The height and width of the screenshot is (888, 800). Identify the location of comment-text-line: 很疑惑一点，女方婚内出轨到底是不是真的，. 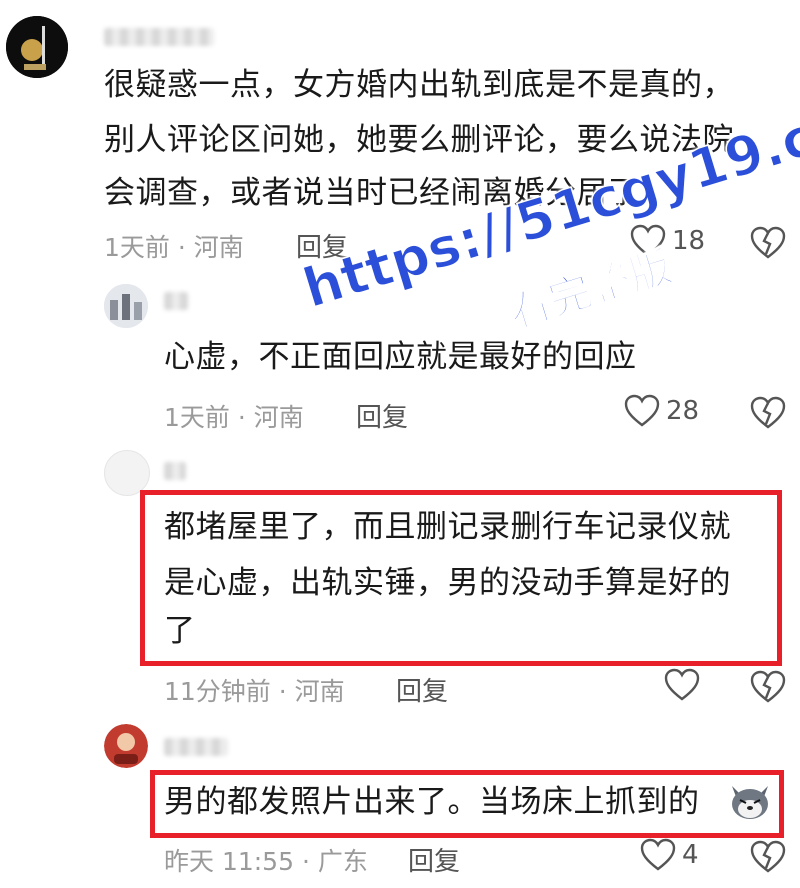
(419, 85).